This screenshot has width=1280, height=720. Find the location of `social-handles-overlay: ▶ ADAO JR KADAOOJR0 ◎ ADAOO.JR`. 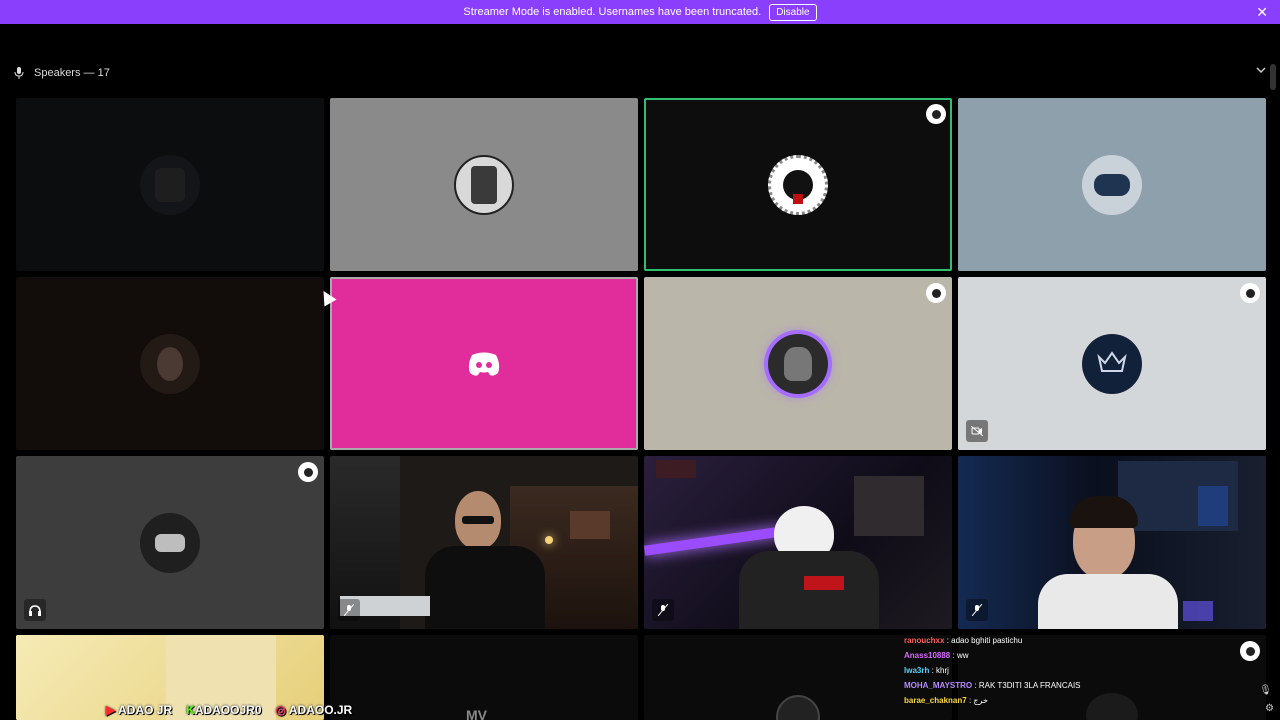

social-handles-overlay: ▶ ADAO JR KADAOOJR0 ◎ ADAOO.JR is located at coordinates (229, 710).